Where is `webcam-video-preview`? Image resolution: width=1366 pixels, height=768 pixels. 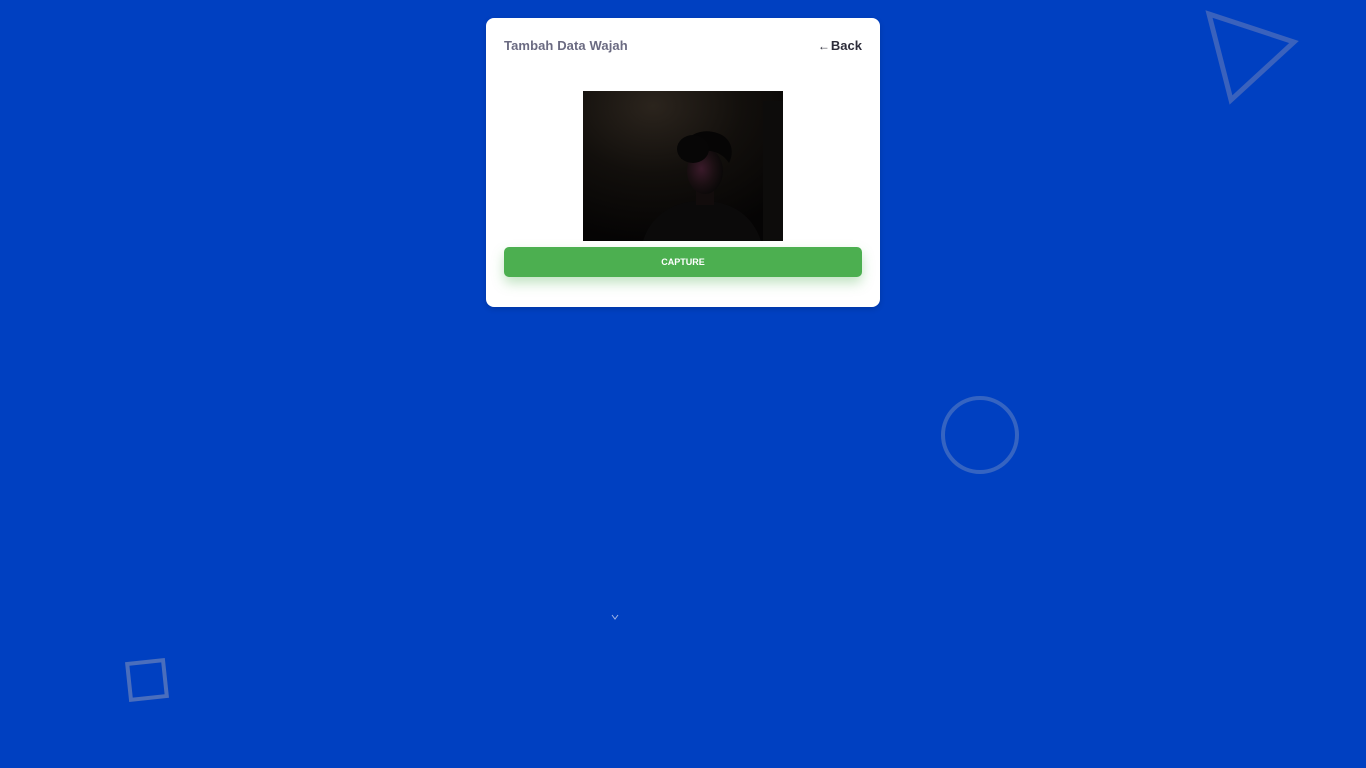 webcam-video-preview is located at coordinates (683, 166).